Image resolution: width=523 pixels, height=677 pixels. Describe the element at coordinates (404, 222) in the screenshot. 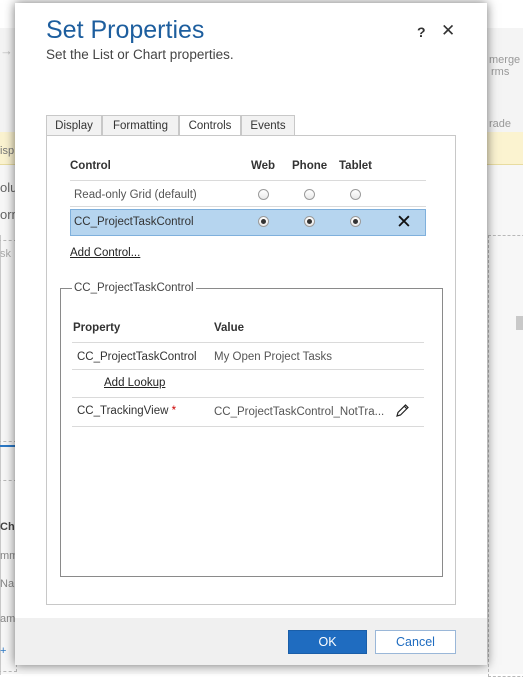

I see `remove-control-icon: ✕` at that location.